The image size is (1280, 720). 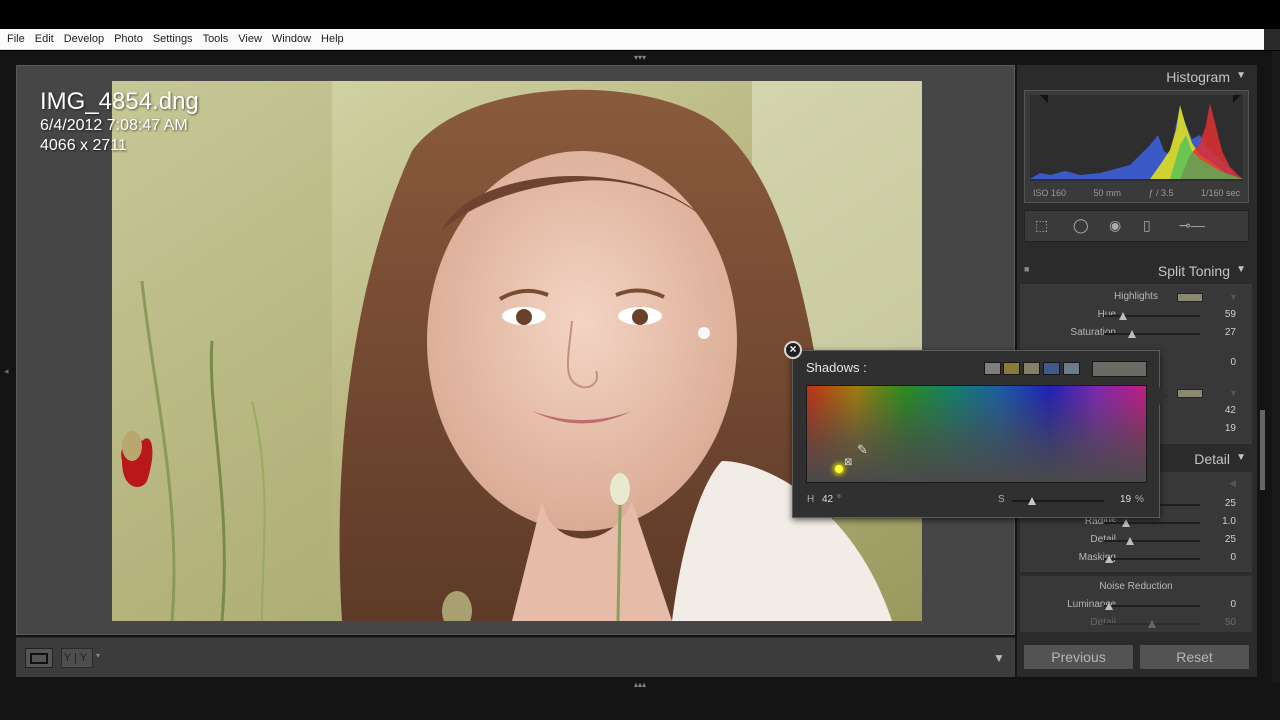 What do you see at coordinates (216, 39) in the screenshot?
I see `menu-tools: Tools` at bounding box center [216, 39].